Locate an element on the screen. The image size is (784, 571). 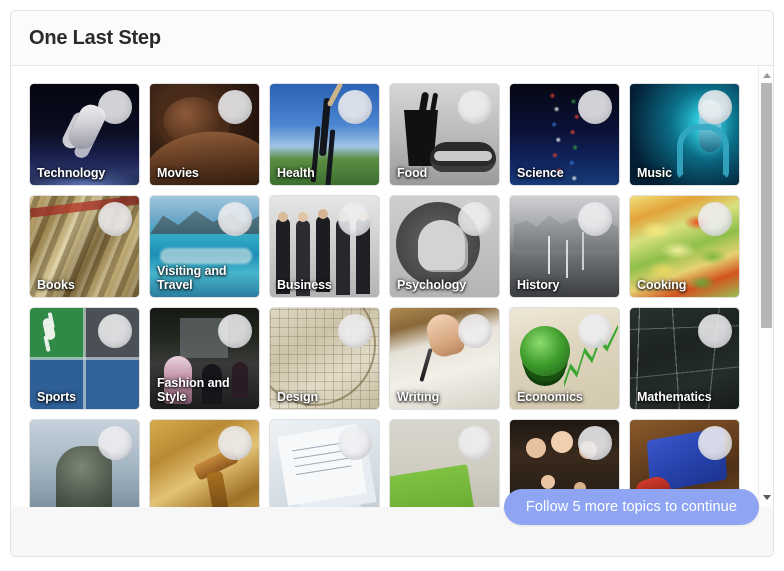
topic-tile: Technology is located at coordinates (84, 134).